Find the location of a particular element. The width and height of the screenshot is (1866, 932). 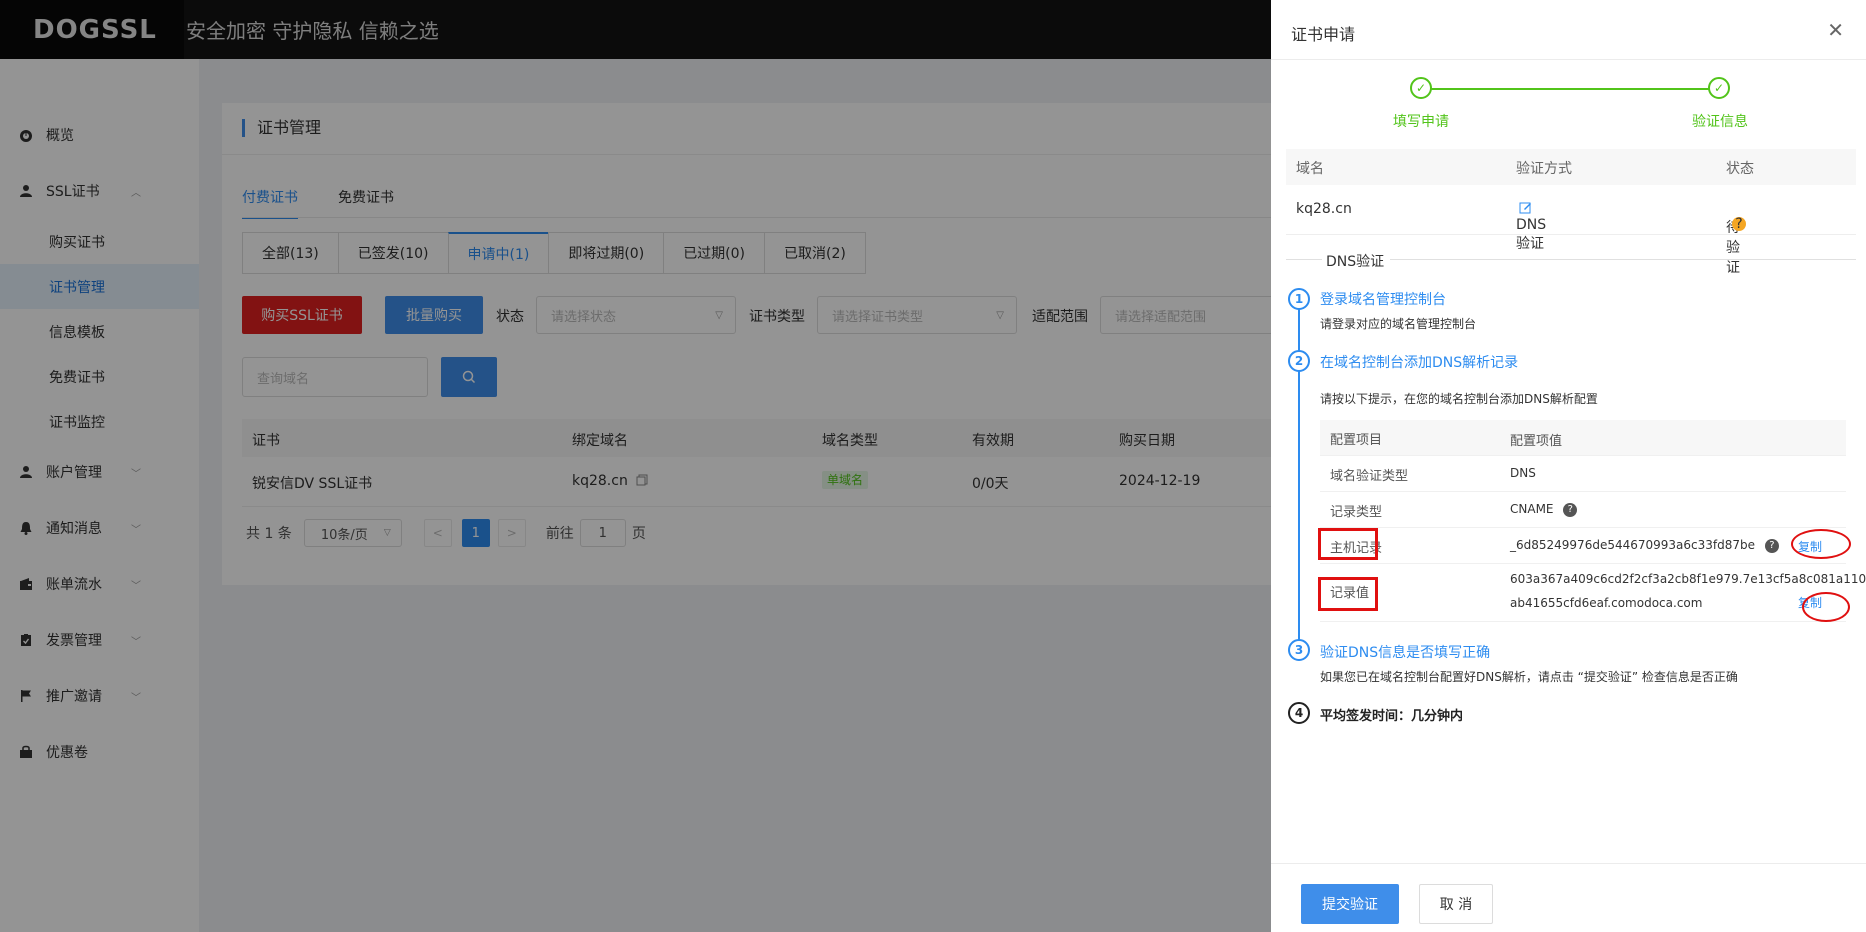

step4-title: 平均签发时间：几分钟内 is located at coordinates (1392, 716).